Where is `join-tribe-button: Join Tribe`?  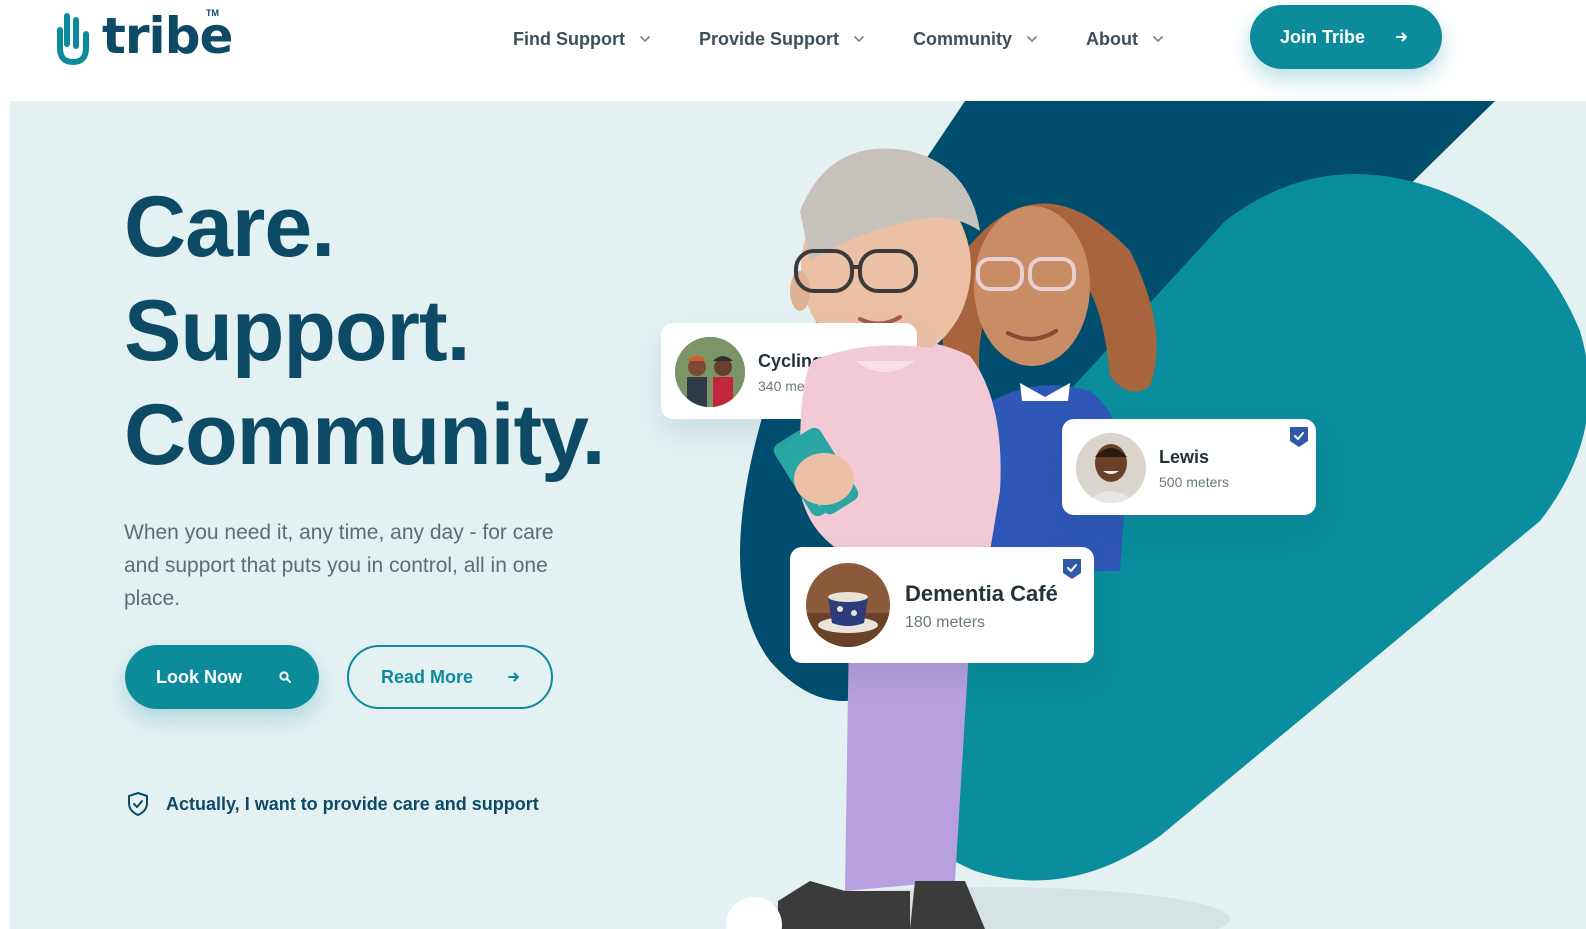
join-tribe-button: Join Tribe is located at coordinates (1346, 37).